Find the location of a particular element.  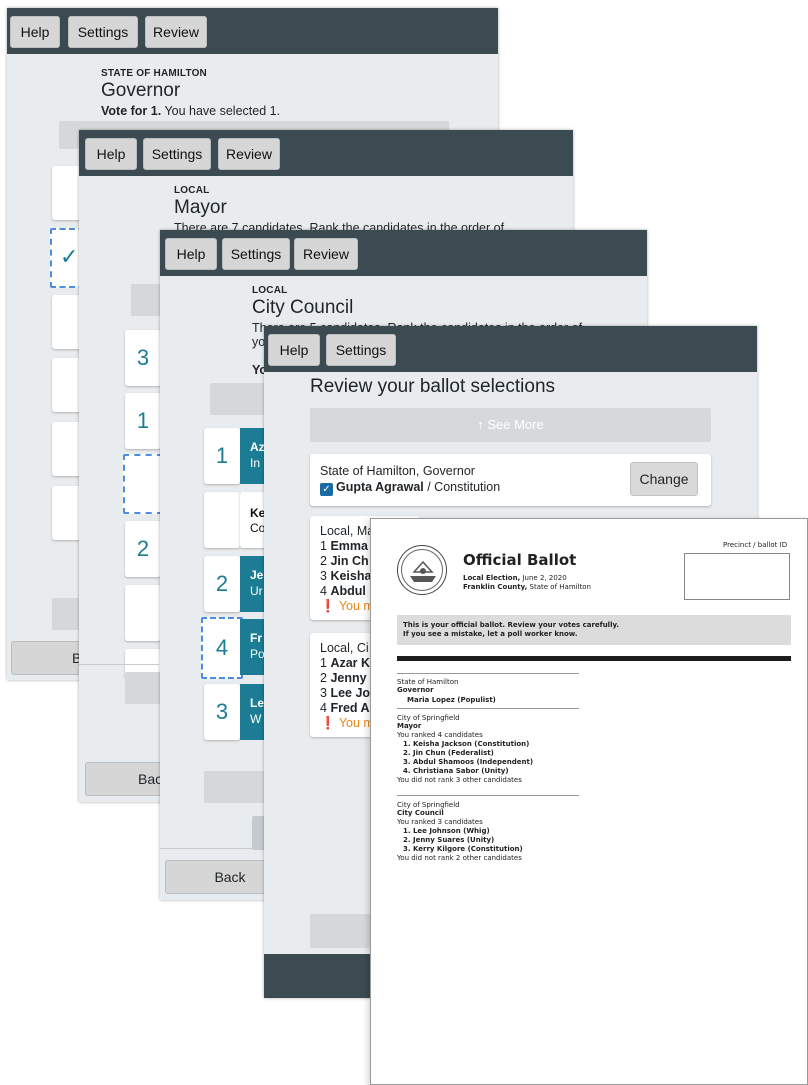

contest-title: City Council is located at coordinates (303, 307).